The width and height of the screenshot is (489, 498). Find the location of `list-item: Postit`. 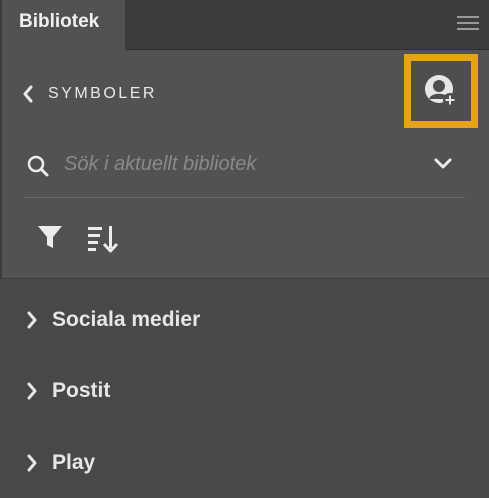

list-item: Postit is located at coordinates (68, 391).